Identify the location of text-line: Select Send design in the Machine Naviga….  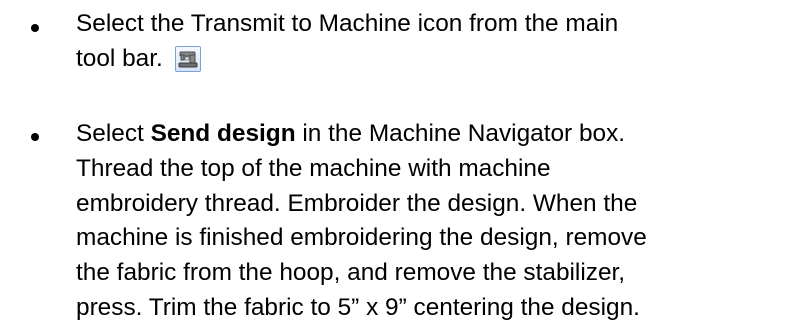
(438, 134).